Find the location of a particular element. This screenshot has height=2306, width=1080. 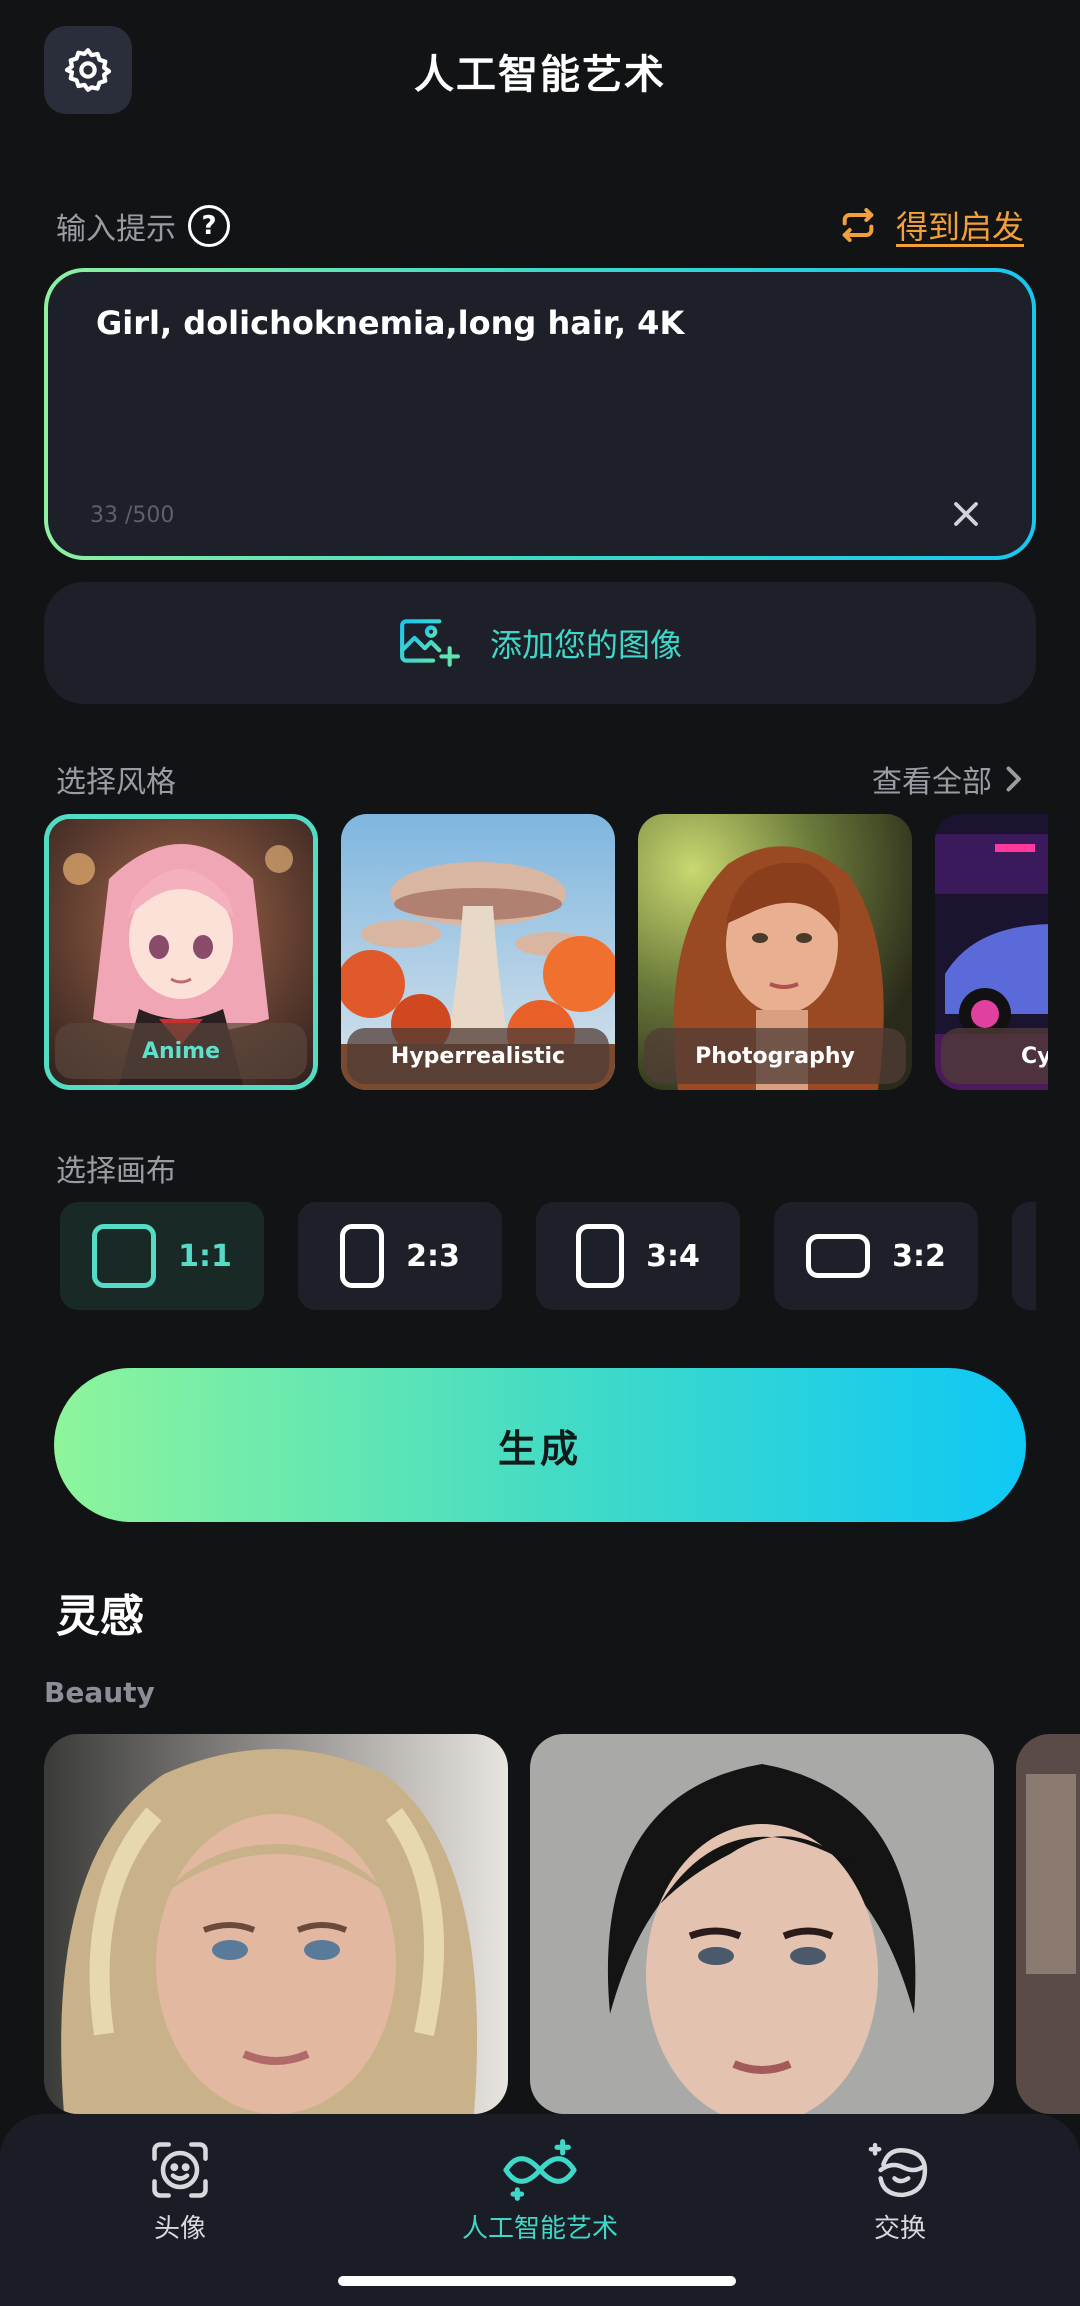

style-caption: Hyperrealistic is located at coordinates (478, 1056).